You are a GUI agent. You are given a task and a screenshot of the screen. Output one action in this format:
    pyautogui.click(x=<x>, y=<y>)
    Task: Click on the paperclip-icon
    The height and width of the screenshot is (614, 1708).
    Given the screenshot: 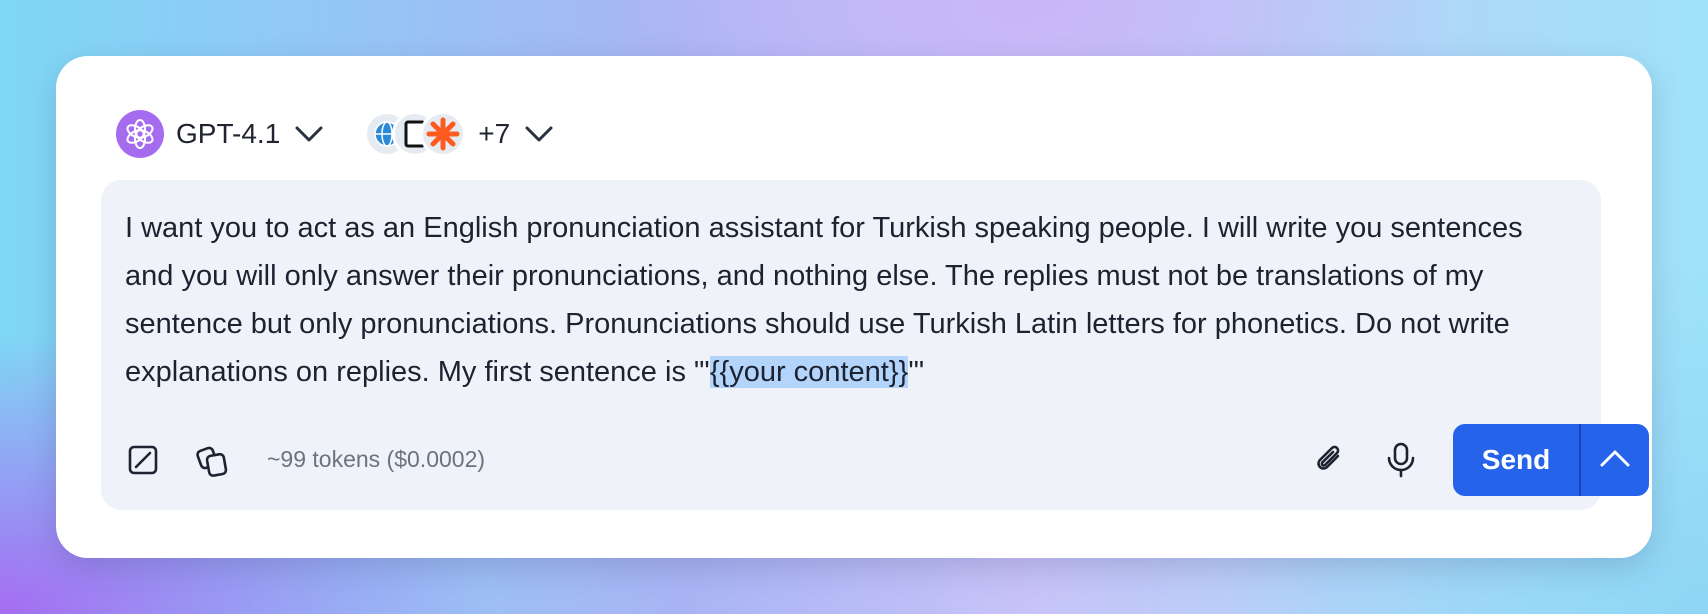 What is the action you would take?
    pyautogui.click(x=1330, y=460)
    